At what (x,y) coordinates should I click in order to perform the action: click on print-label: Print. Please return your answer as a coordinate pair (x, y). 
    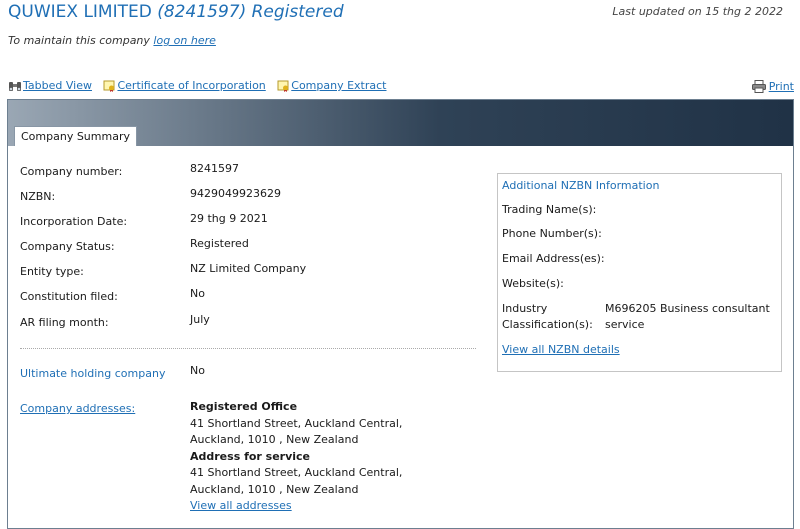
    Looking at the image, I should click on (781, 86).